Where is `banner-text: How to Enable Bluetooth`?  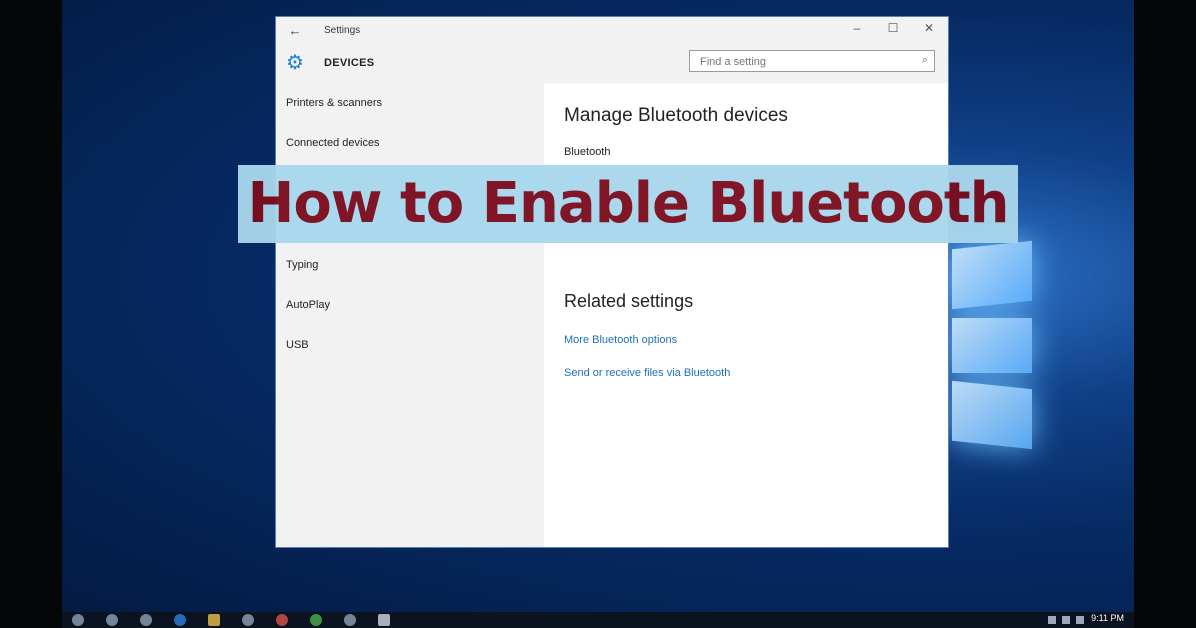 banner-text: How to Enable Bluetooth is located at coordinates (628, 203).